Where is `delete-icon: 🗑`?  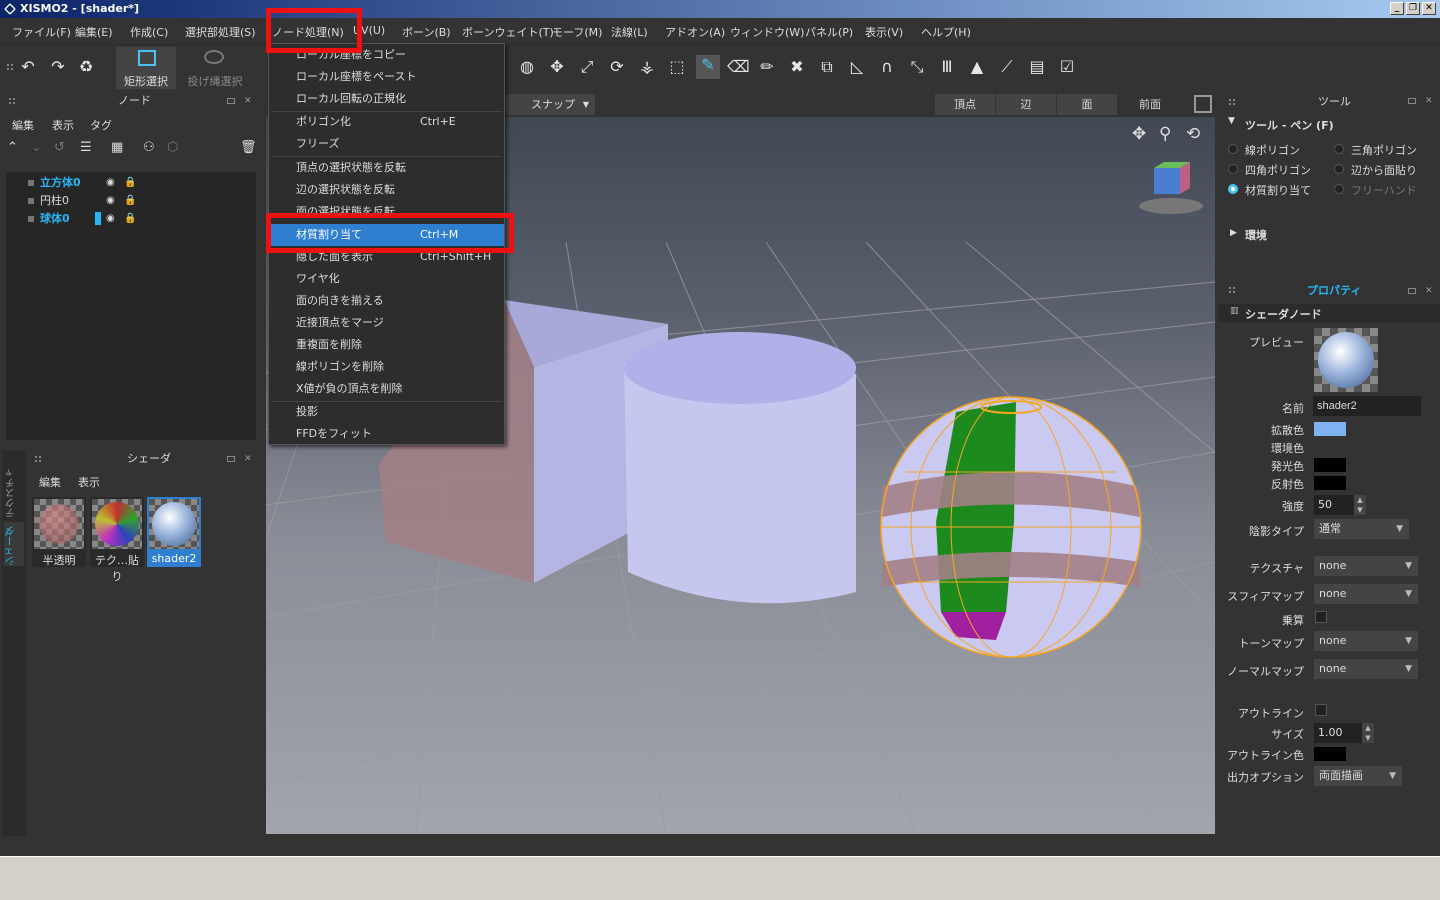 delete-icon: 🗑 is located at coordinates (248, 147).